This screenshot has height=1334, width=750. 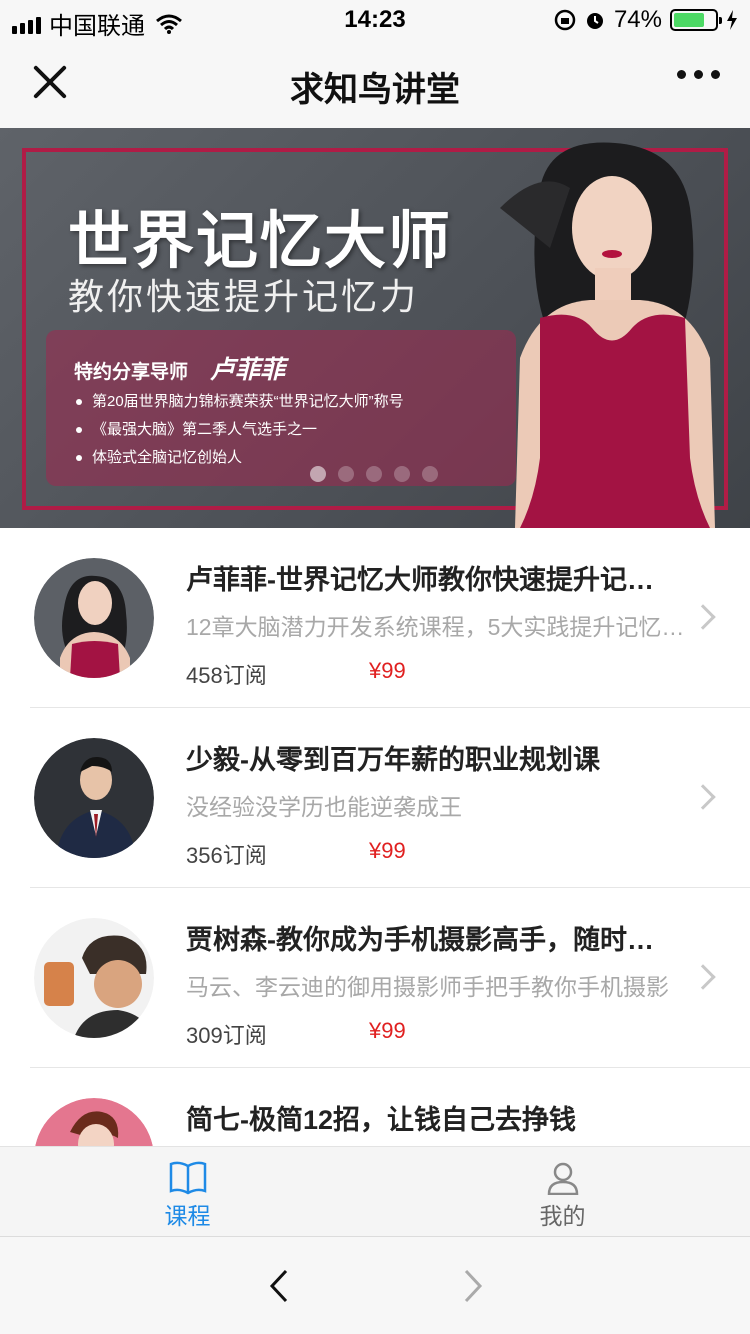 What do you see at coordinates (226, 675) in the screenshot?
I see `course-subscribers: 458订阅` at bounding box center [226, 675].